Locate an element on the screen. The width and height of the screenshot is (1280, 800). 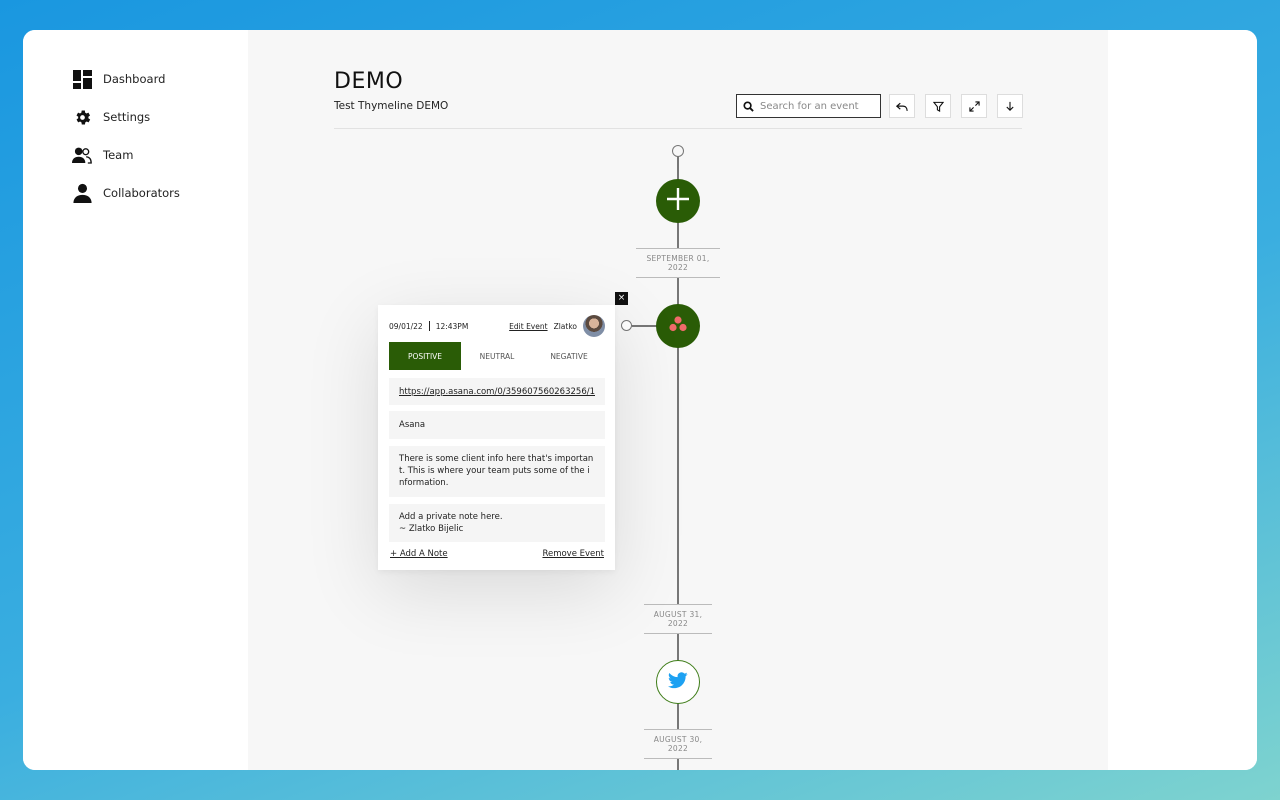
timeline-start-dot is located at coordinates (678, 151).